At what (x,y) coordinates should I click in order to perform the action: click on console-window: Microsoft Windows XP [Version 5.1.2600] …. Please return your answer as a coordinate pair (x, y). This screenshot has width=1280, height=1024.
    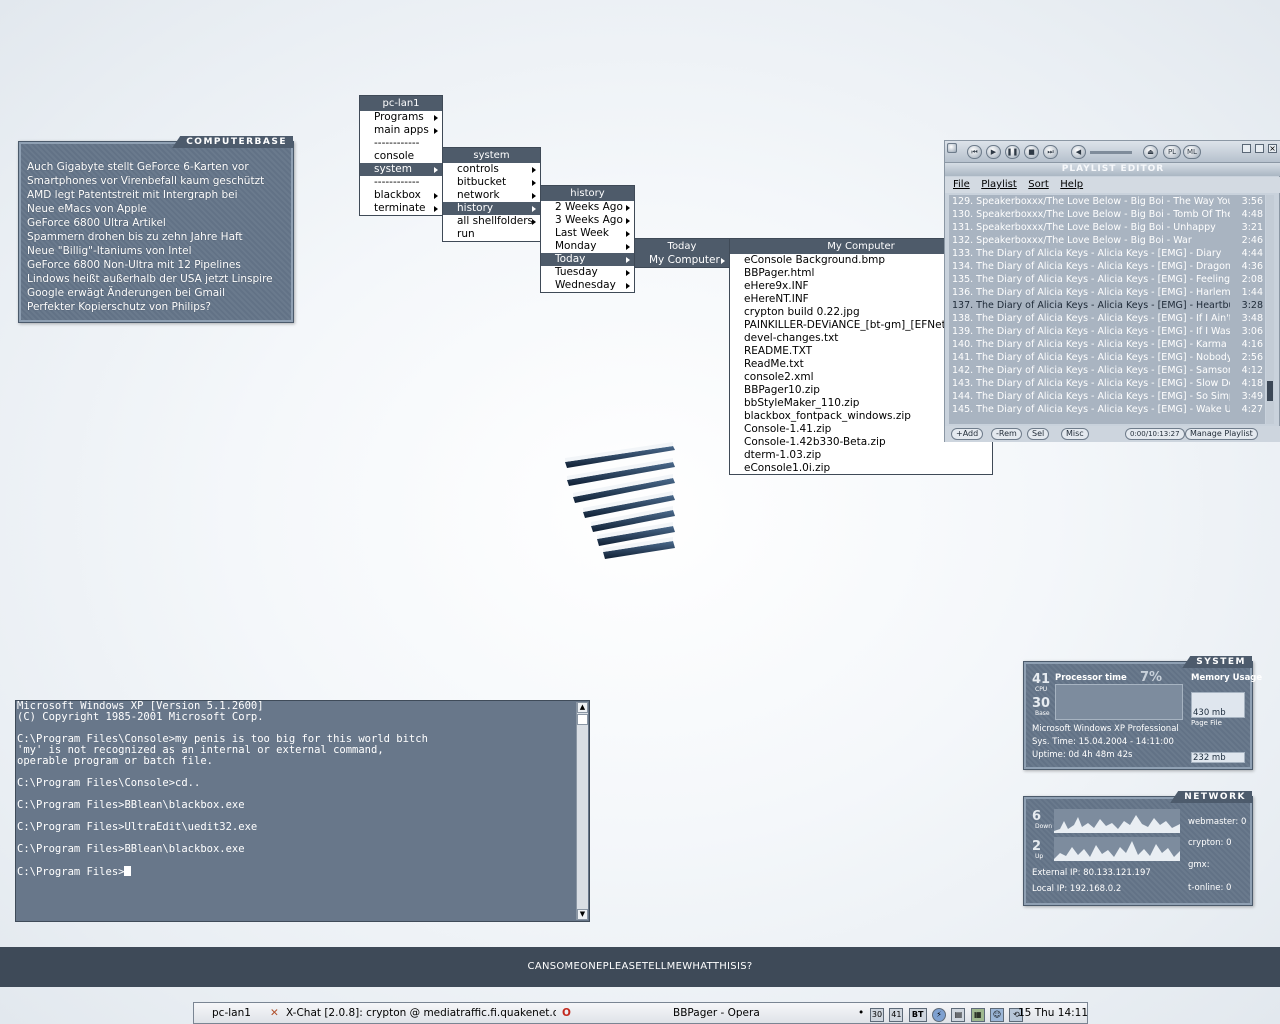
    Looking at the image, I should click on (302, 811).